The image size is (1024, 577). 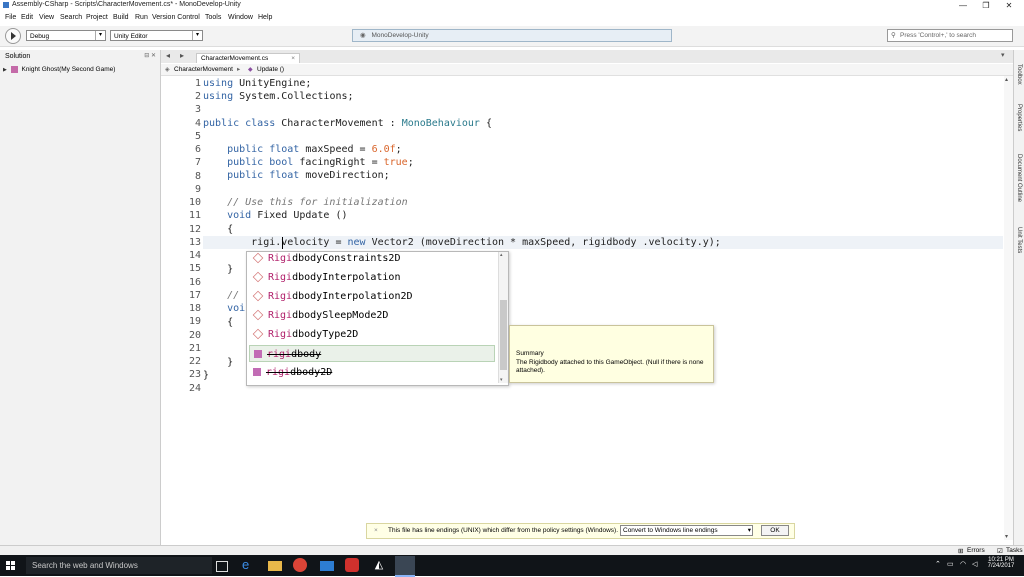 I want to click on tab-label: CharacterMovement.cs, so click(x=235, y=58).